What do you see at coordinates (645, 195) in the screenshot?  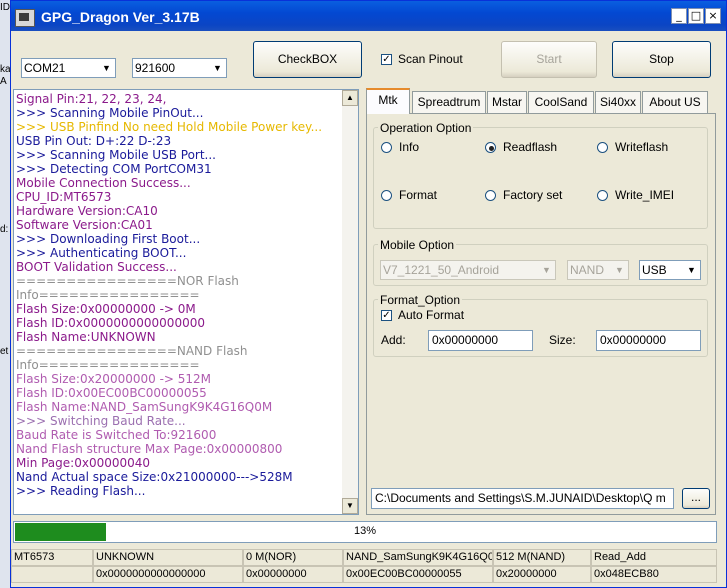 I see `write-imei-label: Write_IMEI` at bounding box center [645, 195].